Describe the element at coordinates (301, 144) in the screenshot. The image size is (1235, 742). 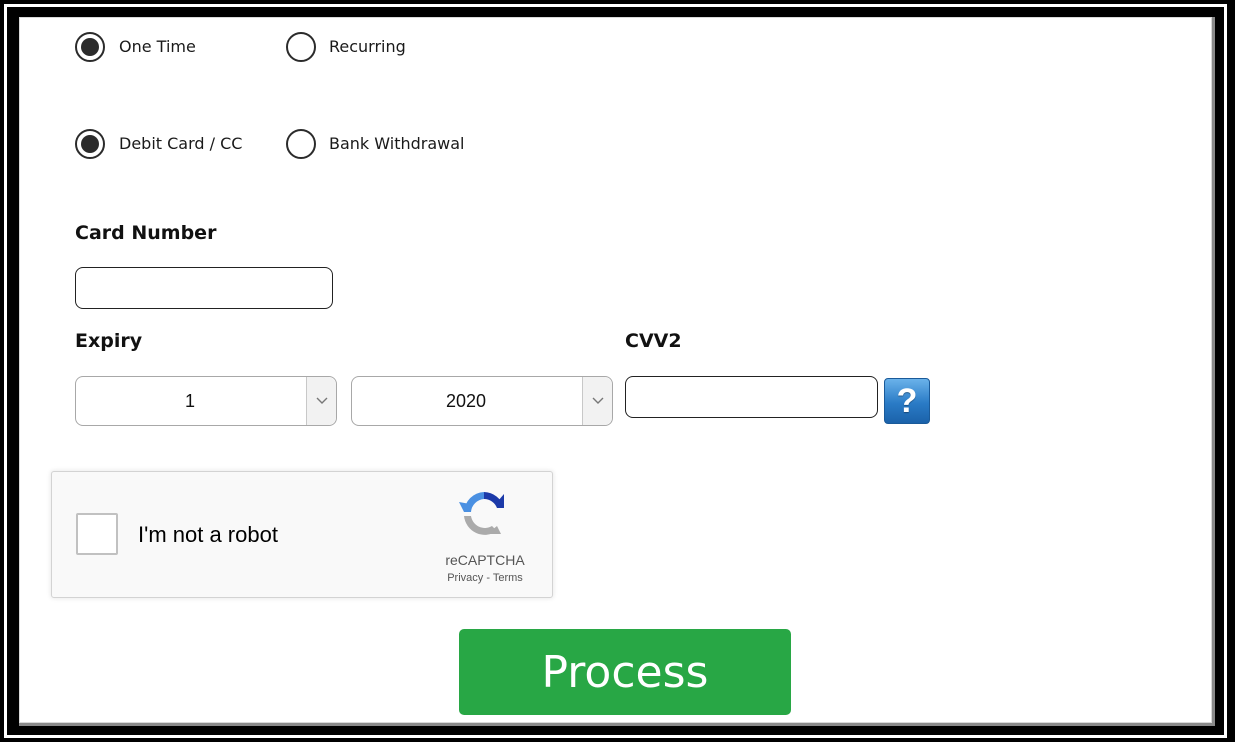
I see `bank-withdrawal-radio` at that location.